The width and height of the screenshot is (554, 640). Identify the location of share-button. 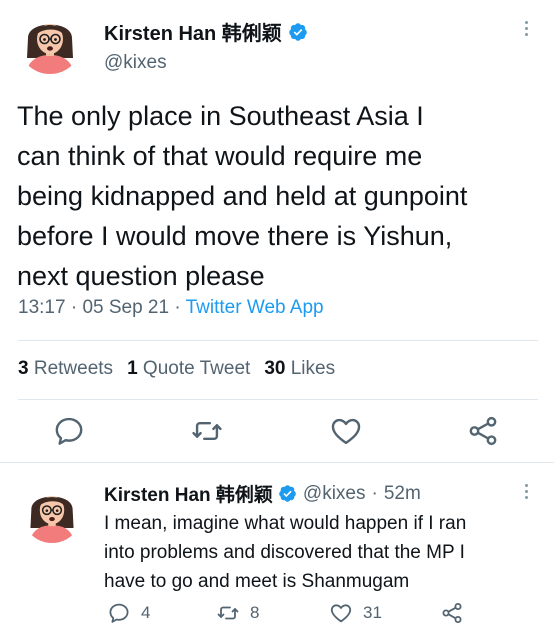
(452, 613).